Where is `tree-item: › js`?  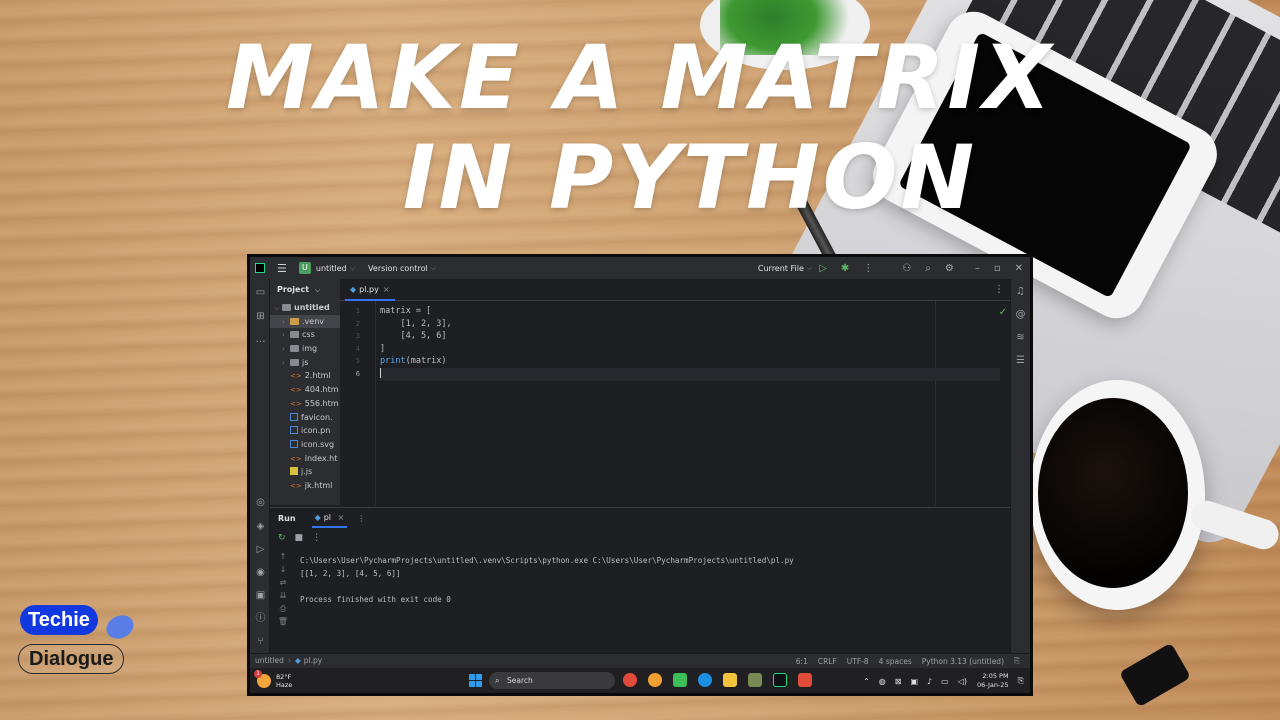 tree-item: › js is located at coordinates (305, 363).